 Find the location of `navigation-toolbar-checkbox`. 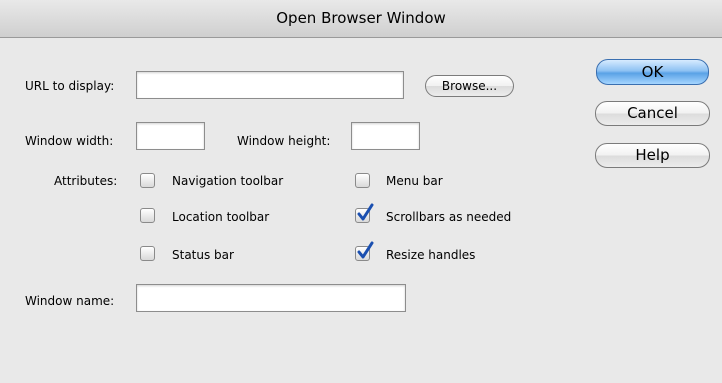

navigation-toolbar-checkbox is located at coordinates (147, 180).